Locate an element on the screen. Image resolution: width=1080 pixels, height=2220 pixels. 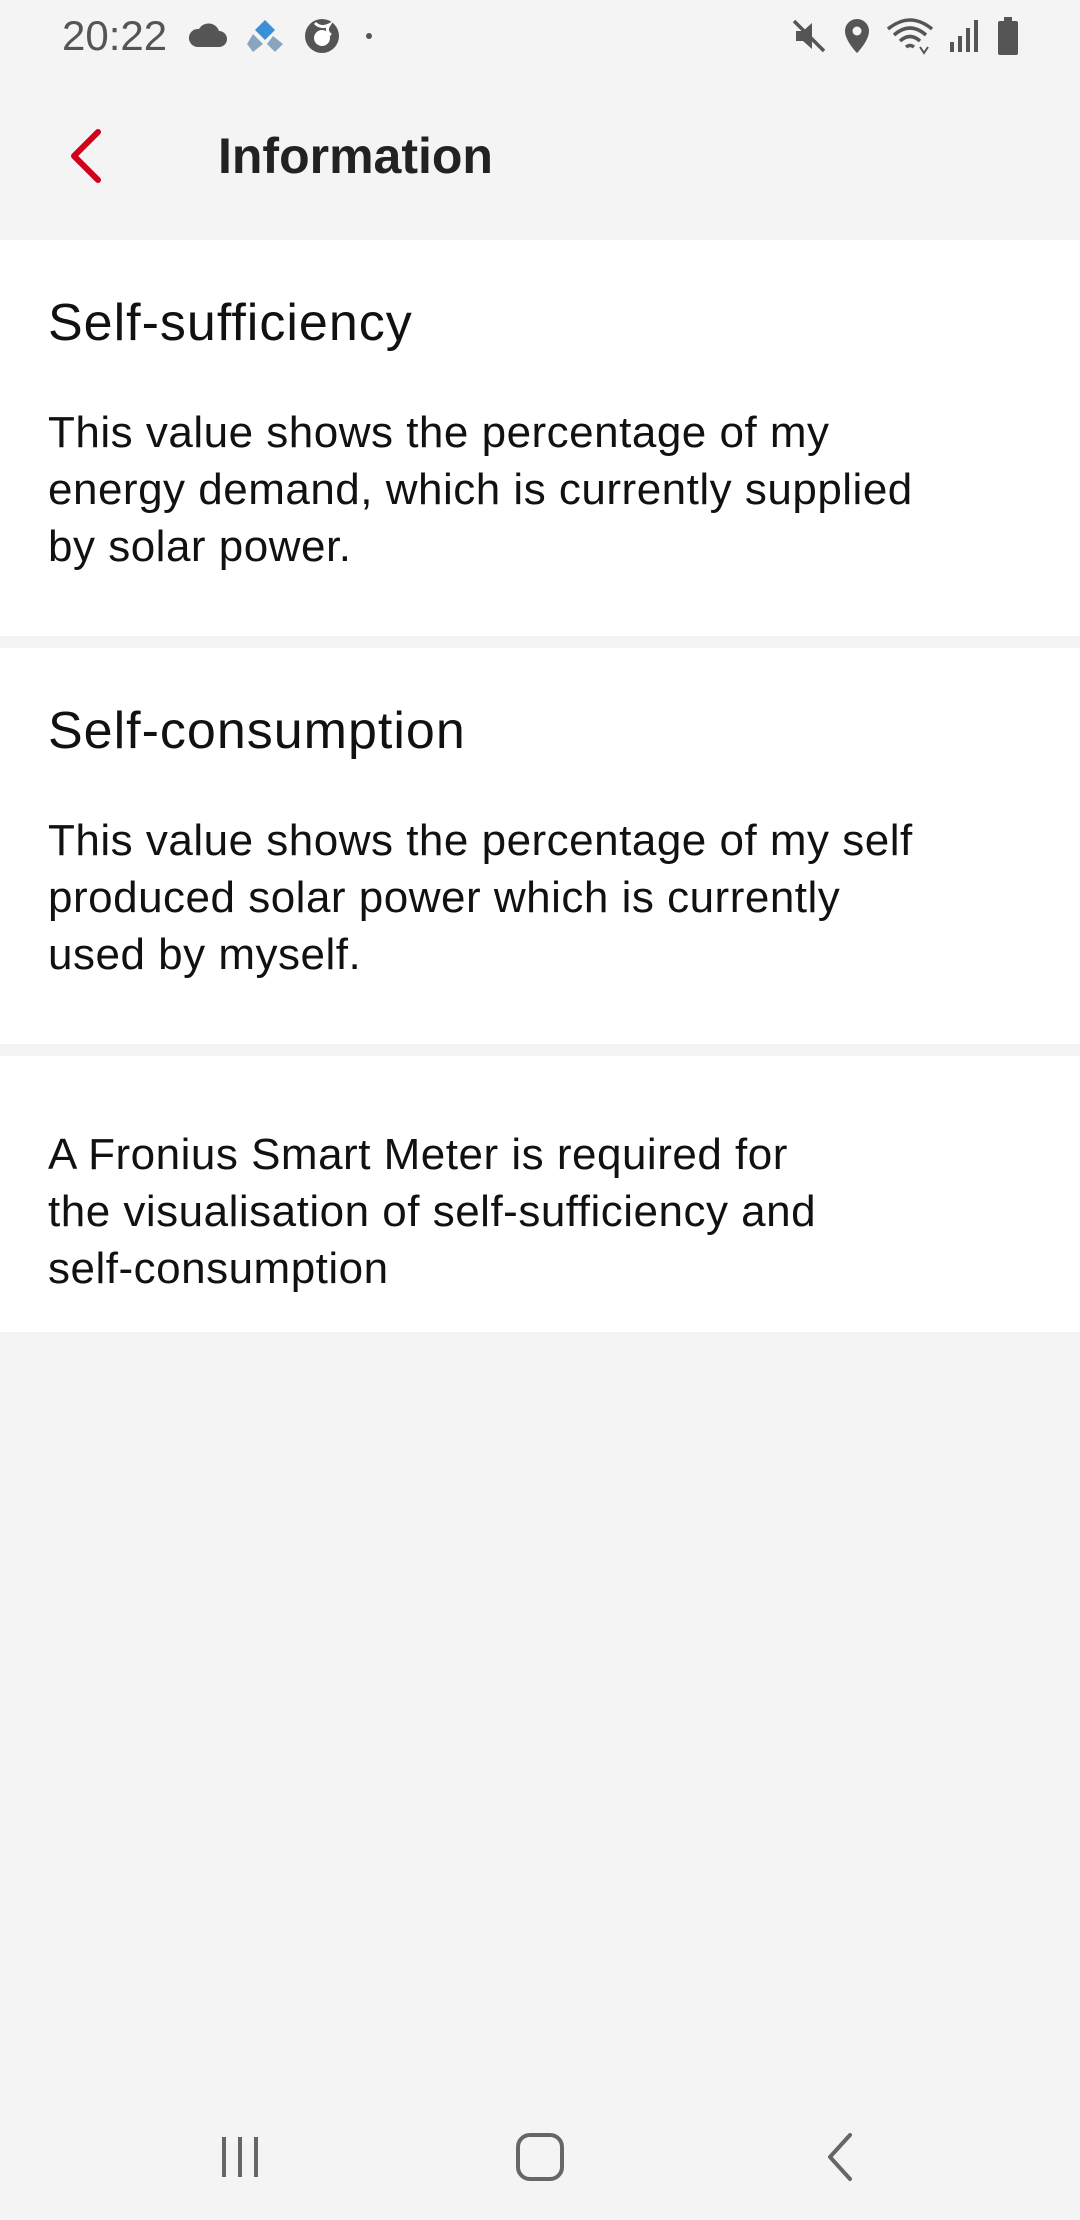
recent-apps-button is located at coordinates (240, 2157).